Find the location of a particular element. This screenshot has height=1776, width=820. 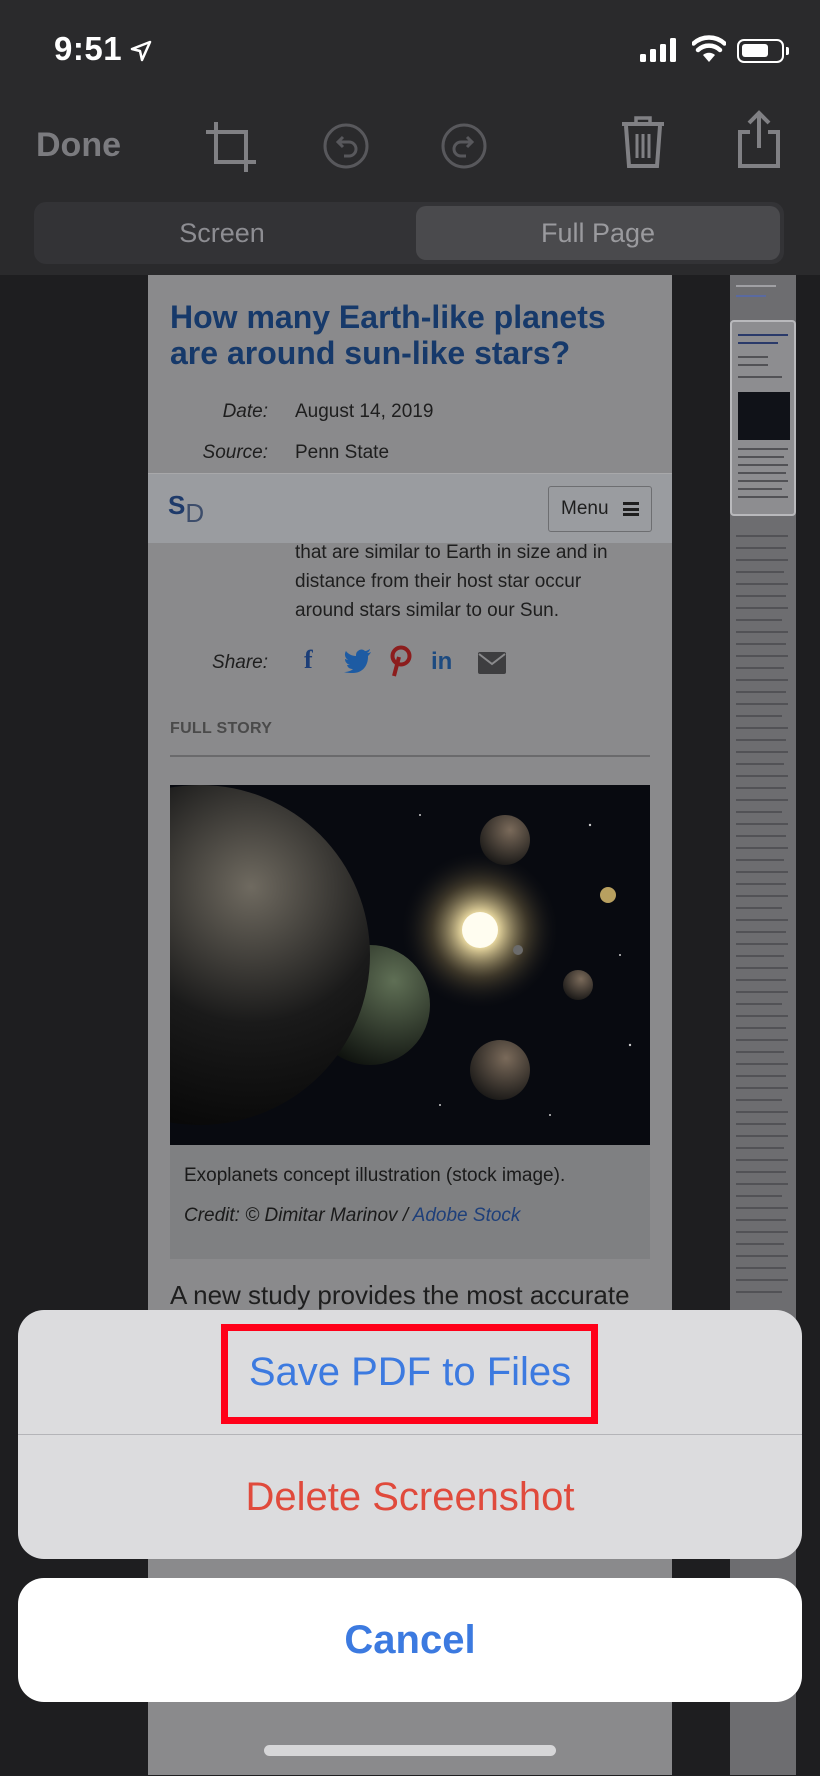

date-label: Date: is located at coordinates (245, 411).